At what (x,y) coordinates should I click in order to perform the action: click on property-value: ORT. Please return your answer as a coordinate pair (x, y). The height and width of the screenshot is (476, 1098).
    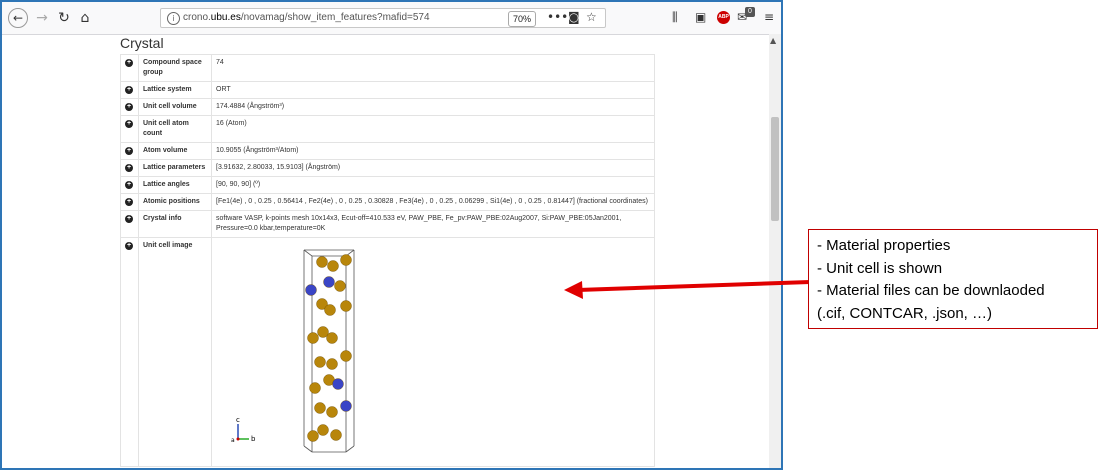
    Looking at the image, I should click on (433, 90).